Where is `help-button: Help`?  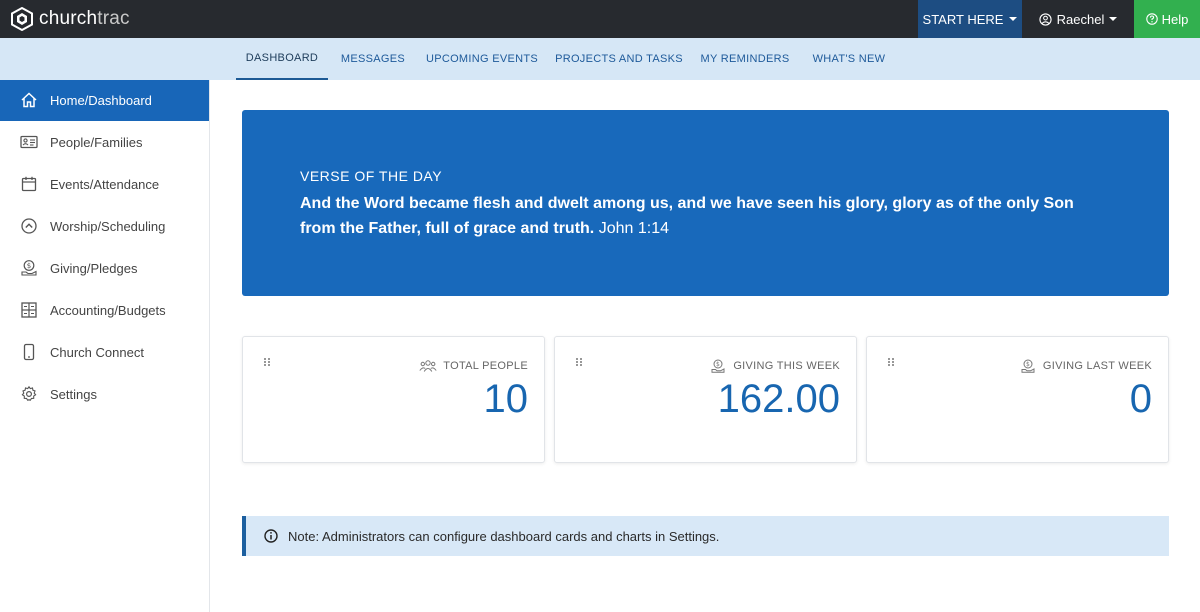 help-button: Help is located at coordinates (1167, 19).